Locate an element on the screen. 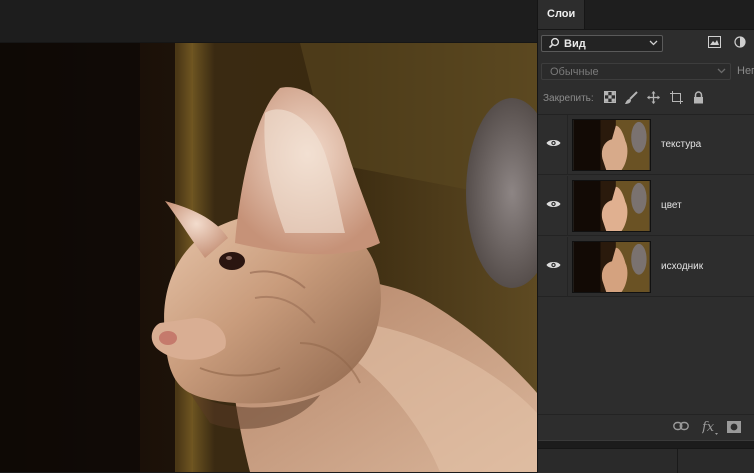 The height and width of the screenshot is (473, 754). layer-filter-label: Вид is located at coordinates (575, 44).